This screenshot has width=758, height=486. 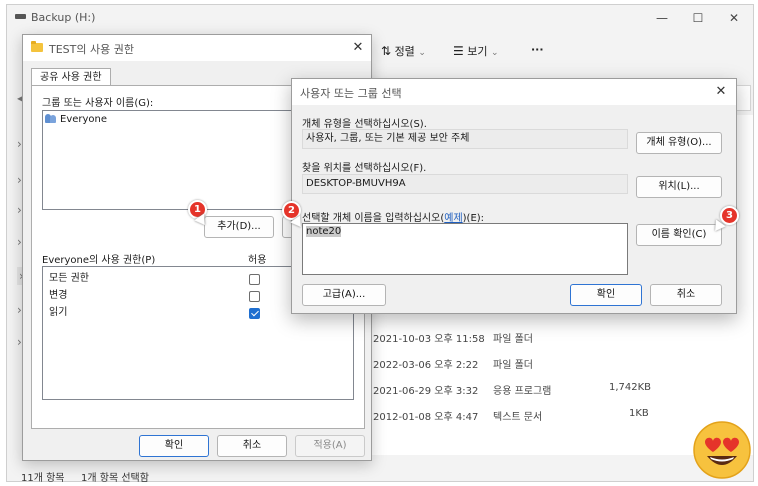 What do you see at coordinates (351, 93) in the screenshot?
I see `select-users-title: 사용자 또는 그룹 선택` at bounding box center [351, 93].